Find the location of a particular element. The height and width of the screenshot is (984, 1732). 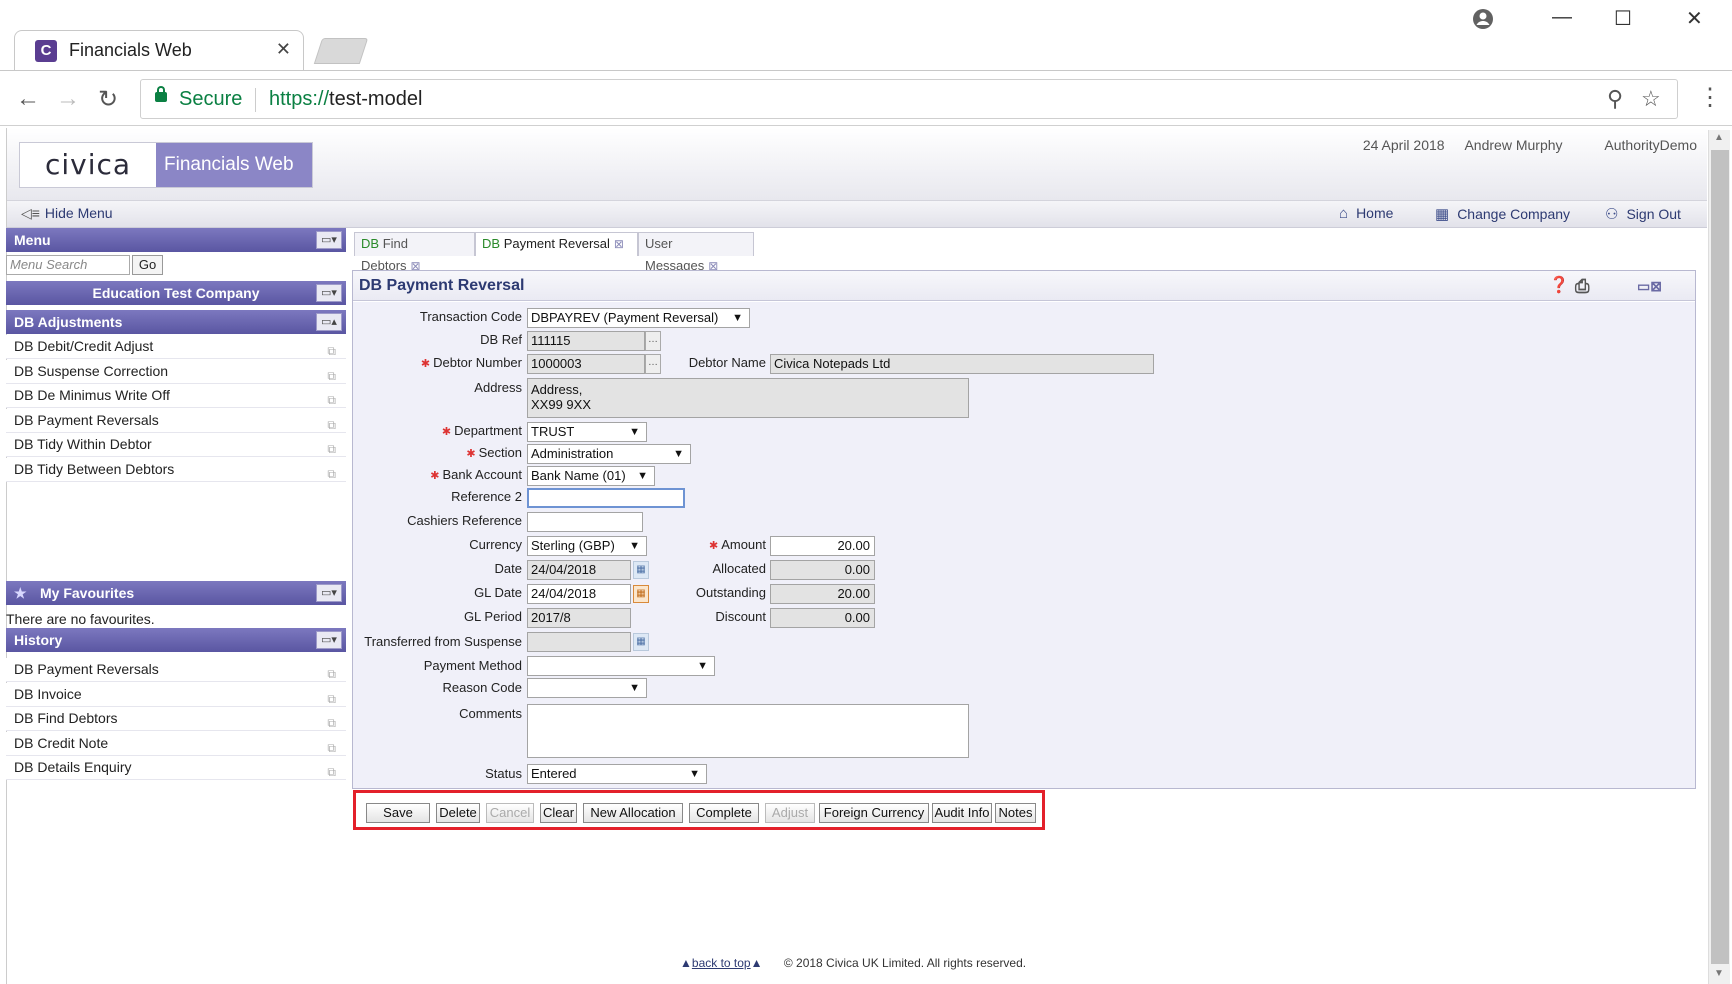

sidebar-item: DB Payment Reversals ⧉ is located at coordinates (176, 420).